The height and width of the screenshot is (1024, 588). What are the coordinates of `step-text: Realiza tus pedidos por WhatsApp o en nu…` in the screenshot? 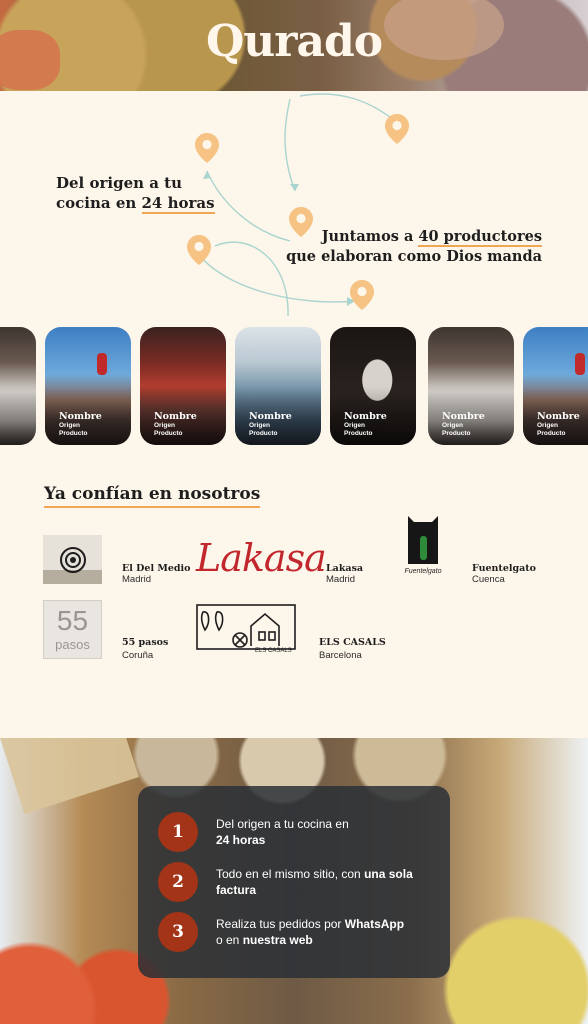 It's located at (310, 932).